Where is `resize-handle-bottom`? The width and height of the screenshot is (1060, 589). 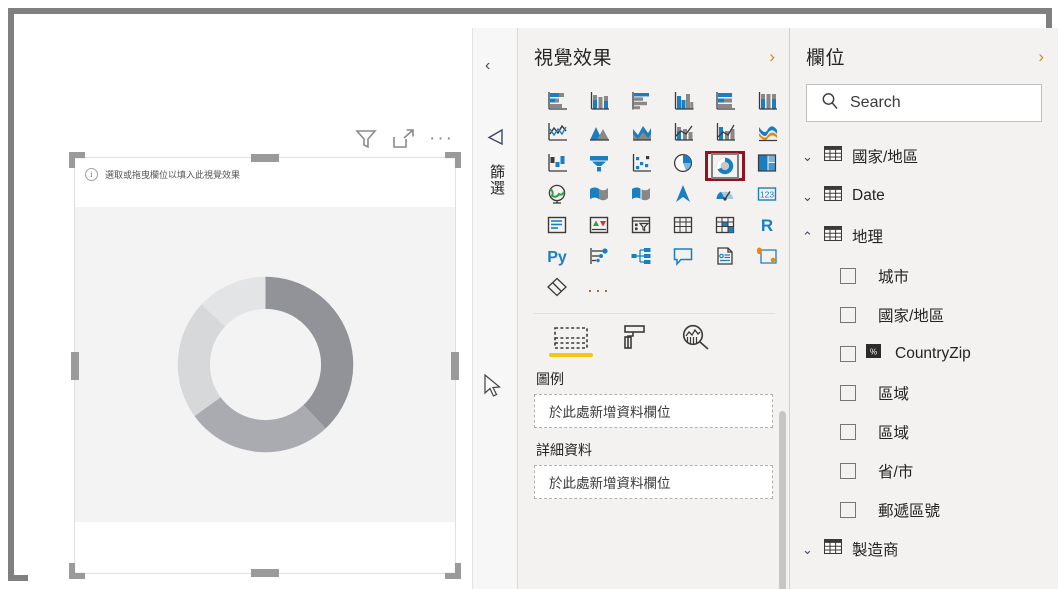 resize-handle-bottom is located at coordinates (265, 573).